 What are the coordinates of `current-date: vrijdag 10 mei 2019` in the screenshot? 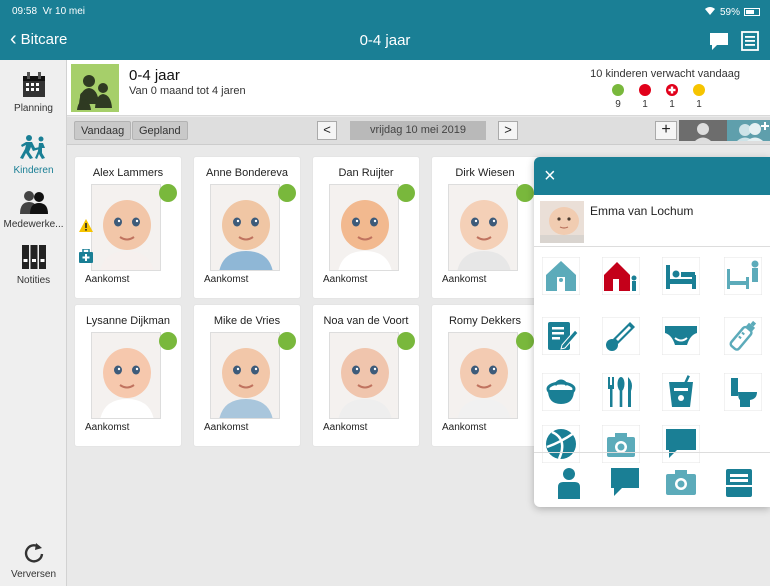 It's located at (418, 130).